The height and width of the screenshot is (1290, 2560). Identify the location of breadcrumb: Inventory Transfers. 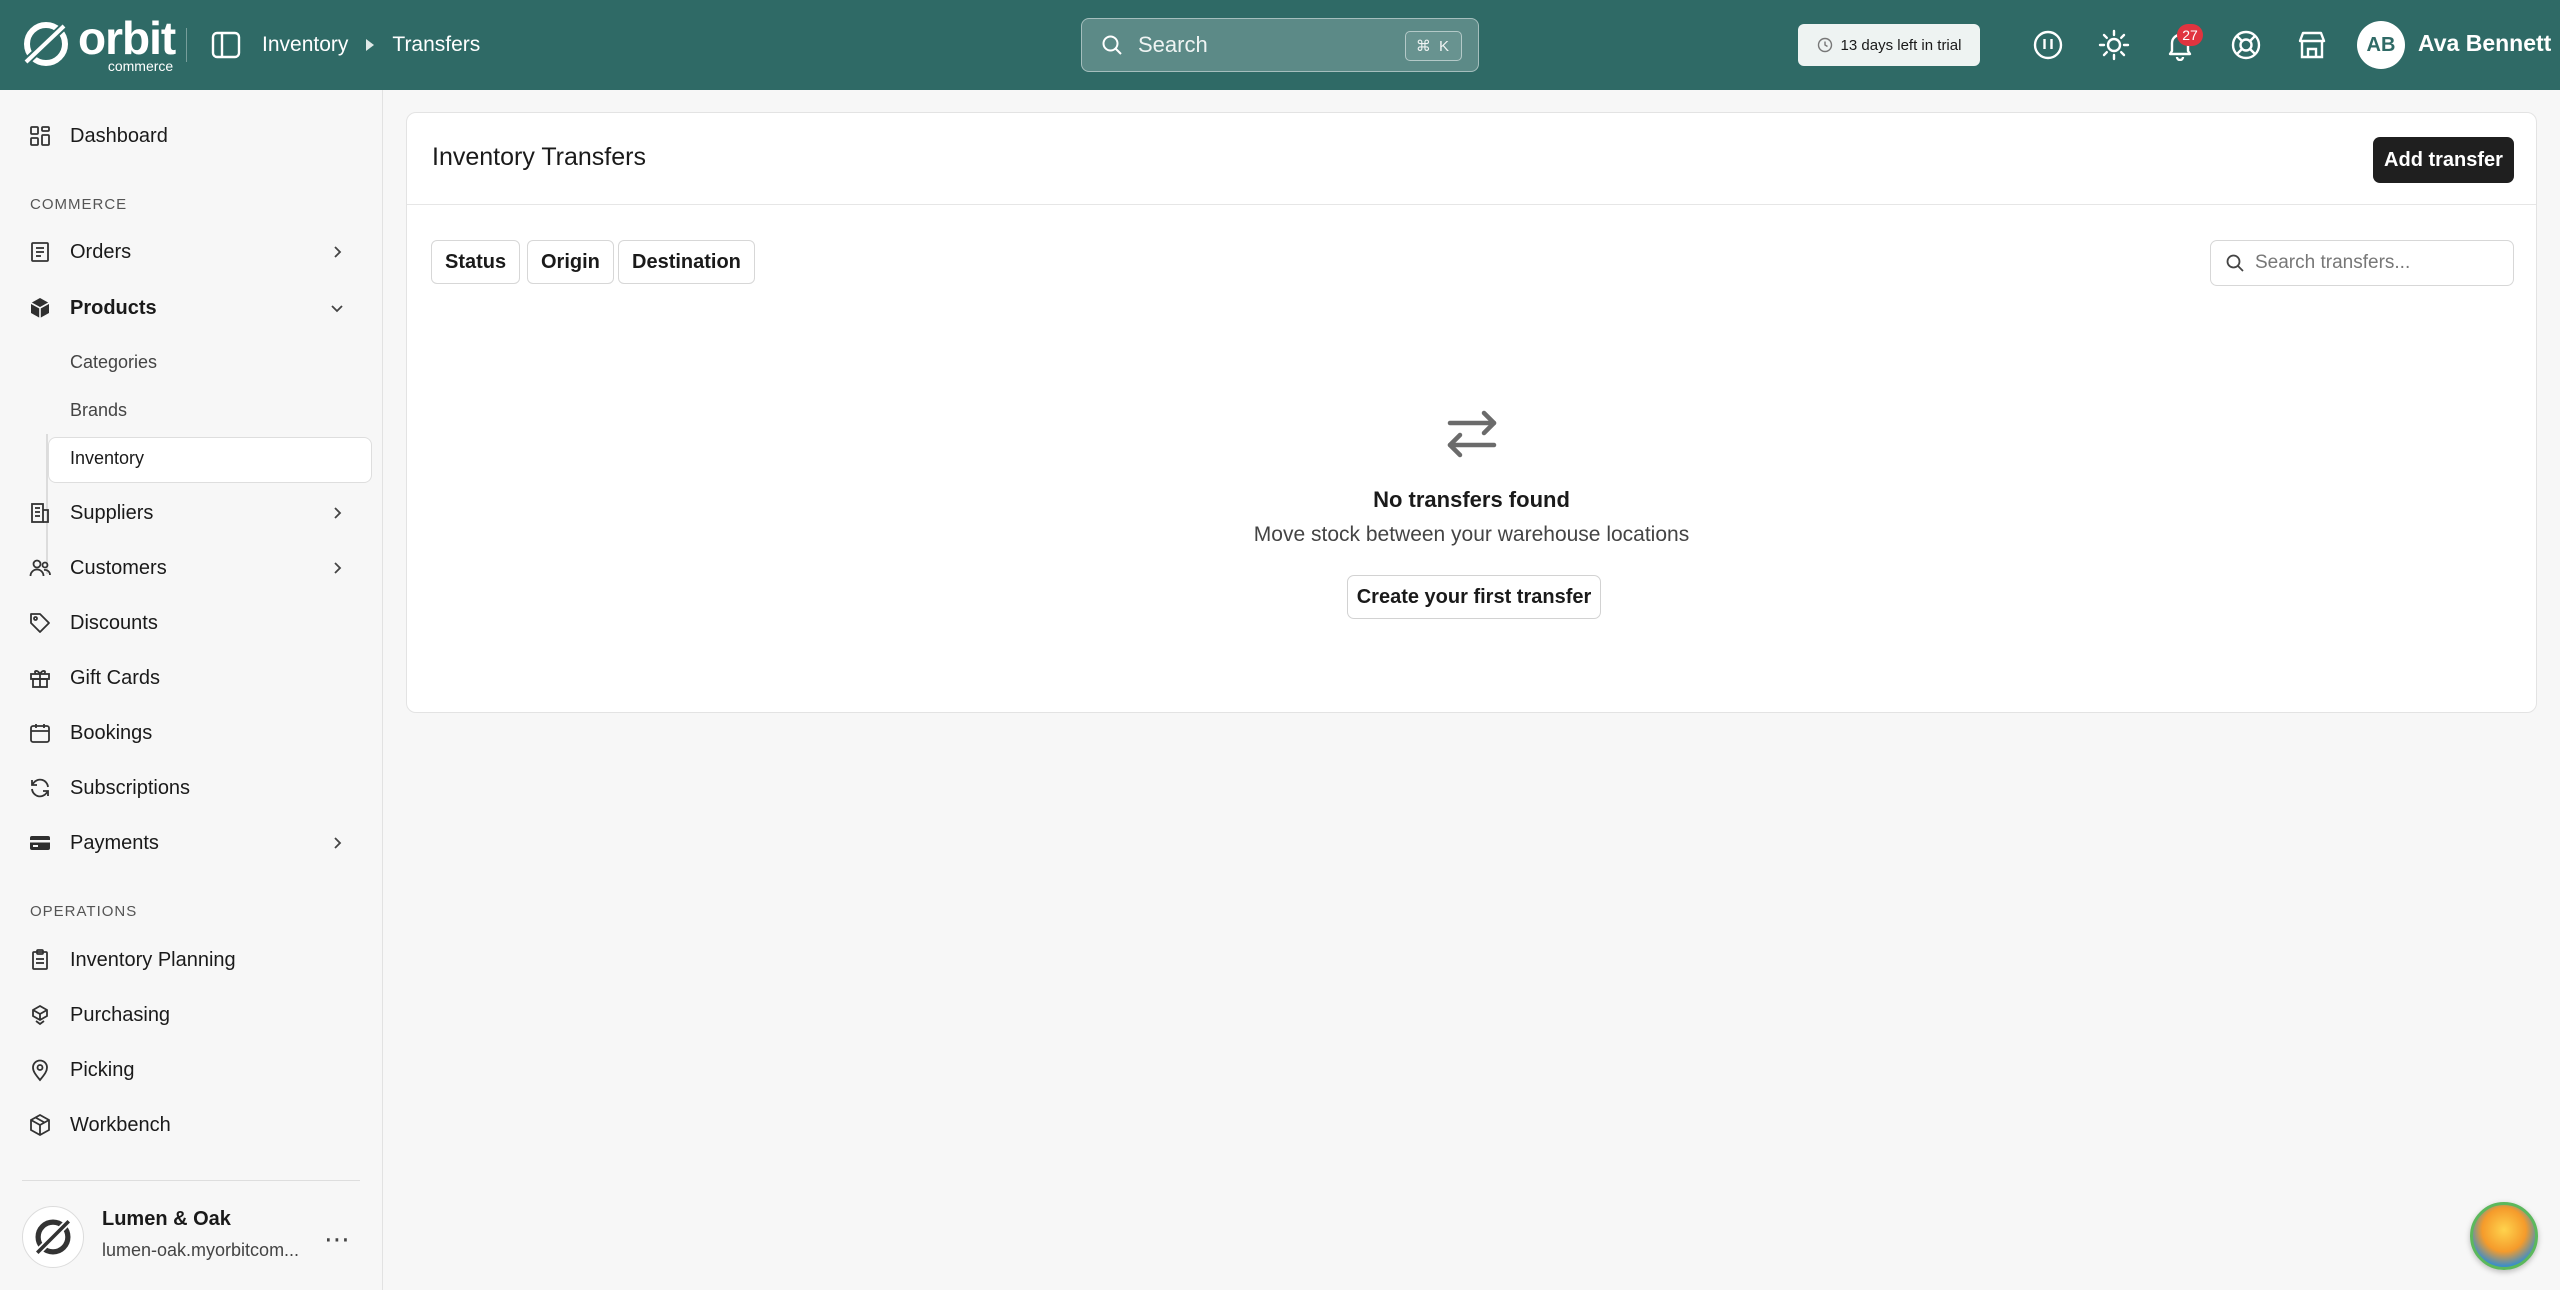
(371, 45).